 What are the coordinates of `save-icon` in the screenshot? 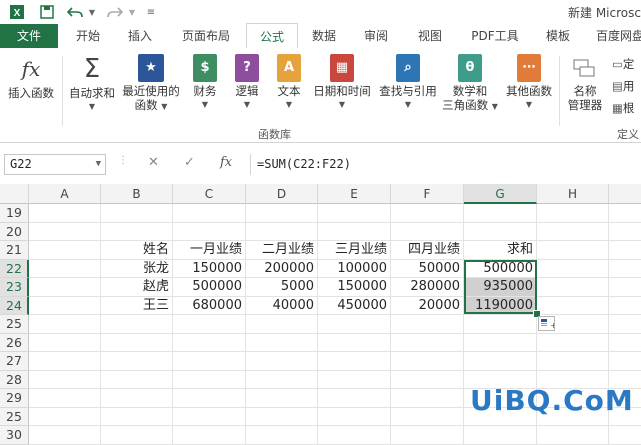 It's located at (47, 12).